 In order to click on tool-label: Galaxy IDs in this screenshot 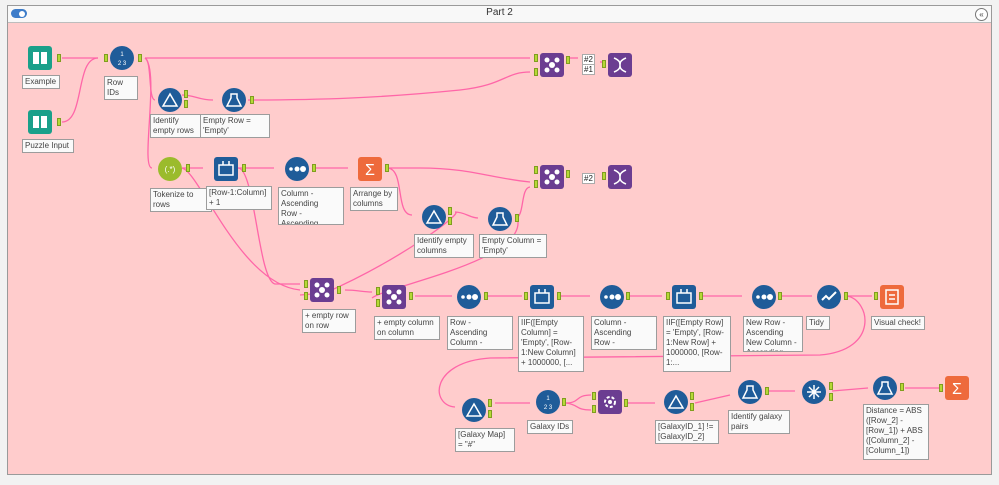, I will do `click(550, 427)`.